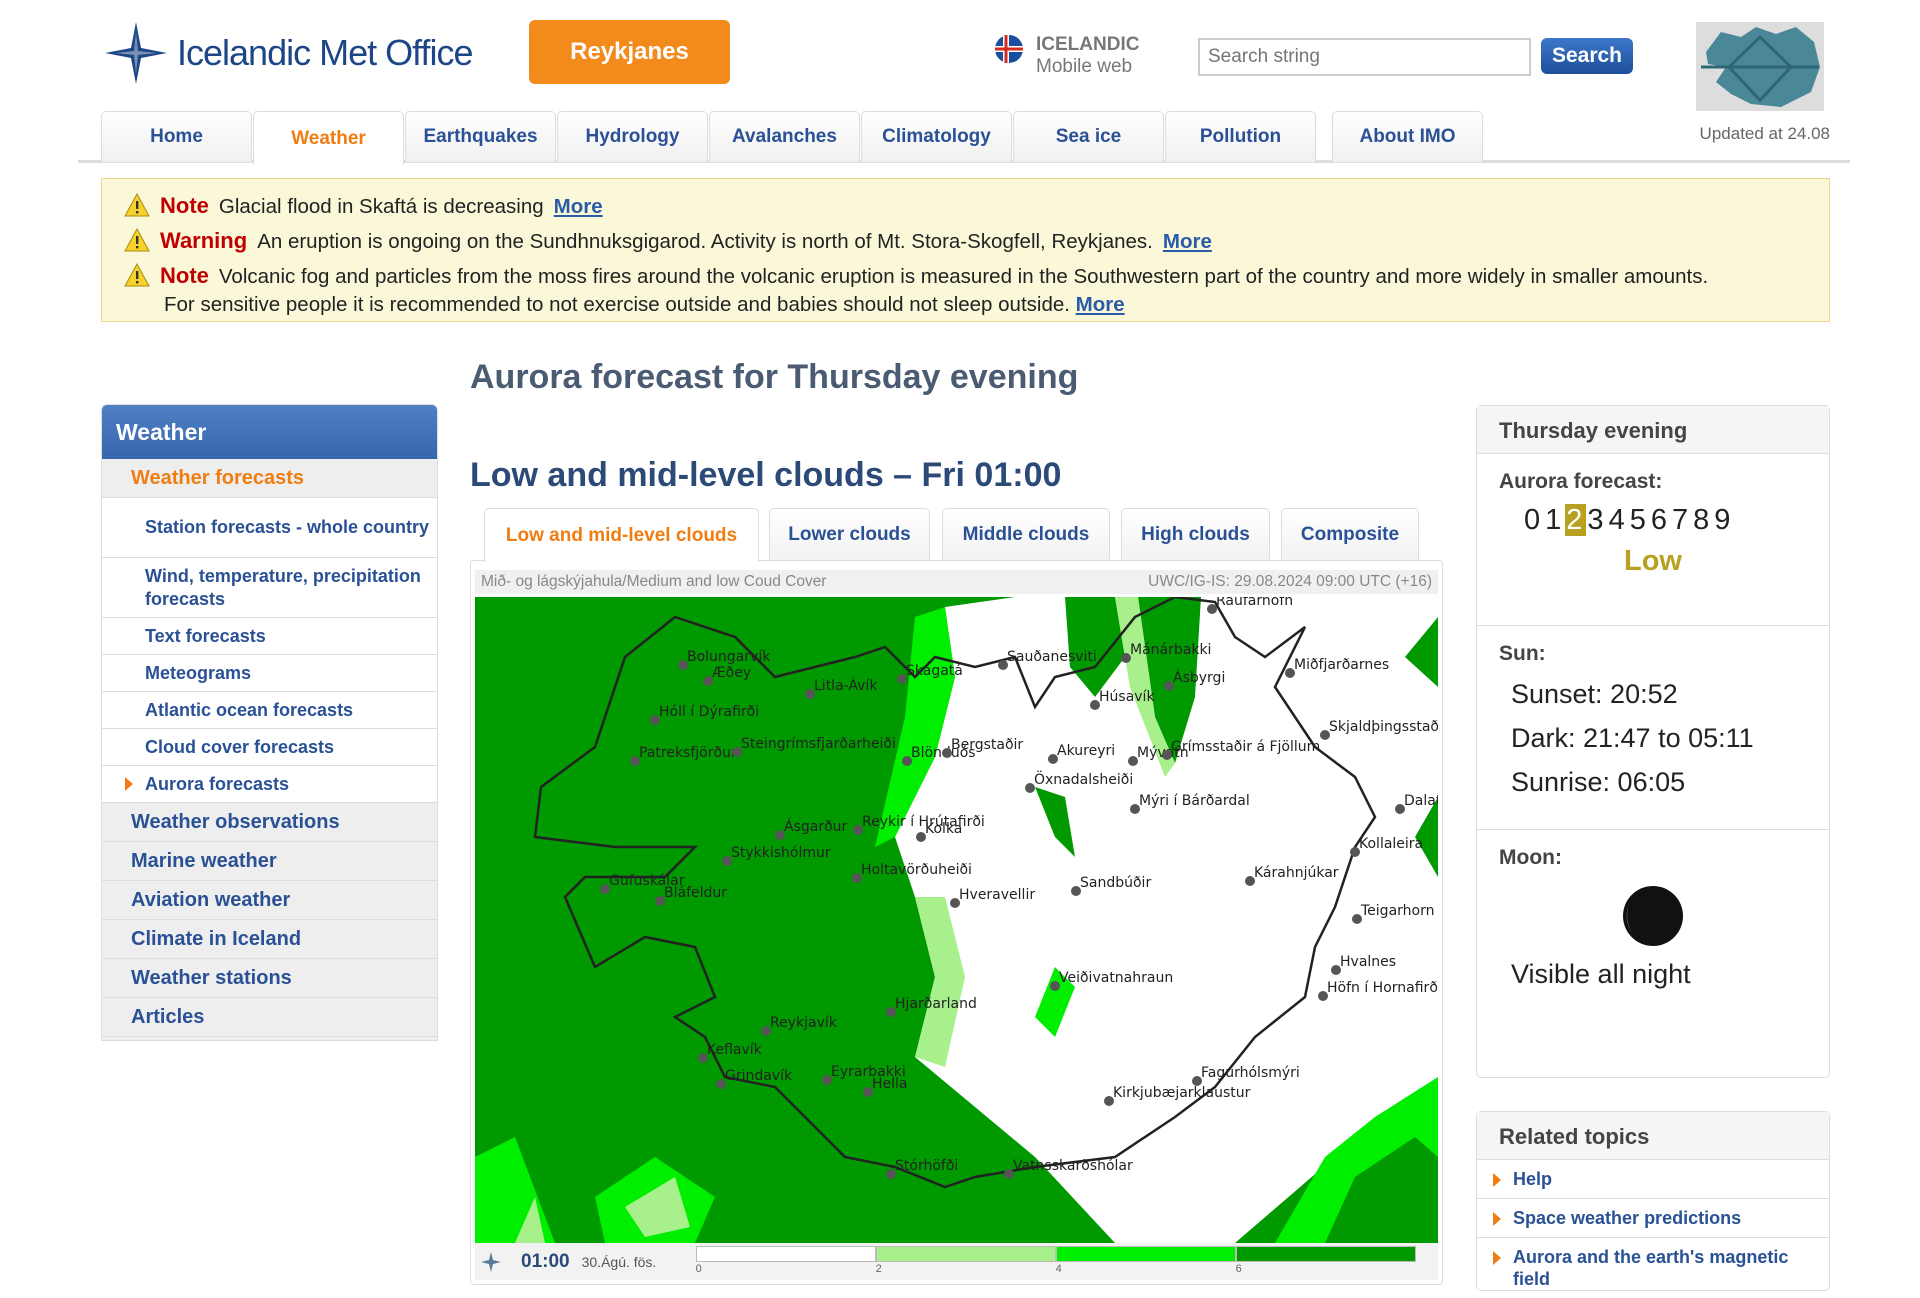 Image resolution: width=1920 pixels, height=1298 pixels. Describe the element at coordinates (1522, 653) in the screenshot. I see `sun-label: Sun:` at that location.